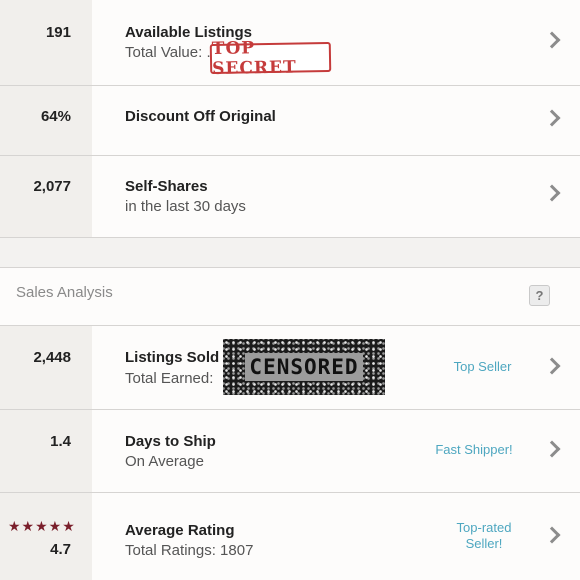 Image resolution: width=580 pixels, height=580 pixels. I want to click on top-rated-badge-line1: Top-rated, so click(484, 527).